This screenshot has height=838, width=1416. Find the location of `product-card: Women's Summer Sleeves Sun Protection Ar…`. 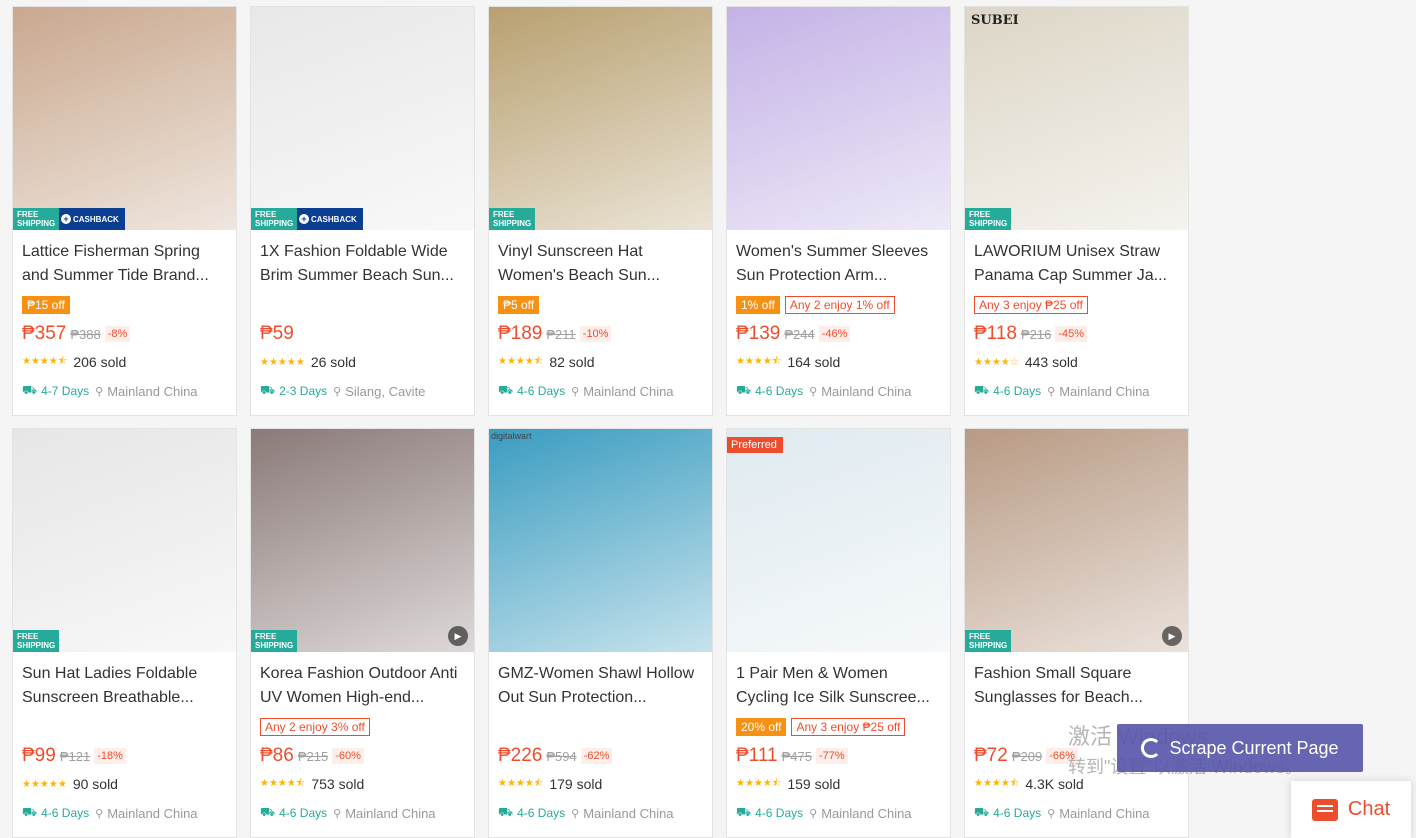

product-card: Women's Summer Sleeves Sun Protection Ar… is located at coordinates (838, 211).